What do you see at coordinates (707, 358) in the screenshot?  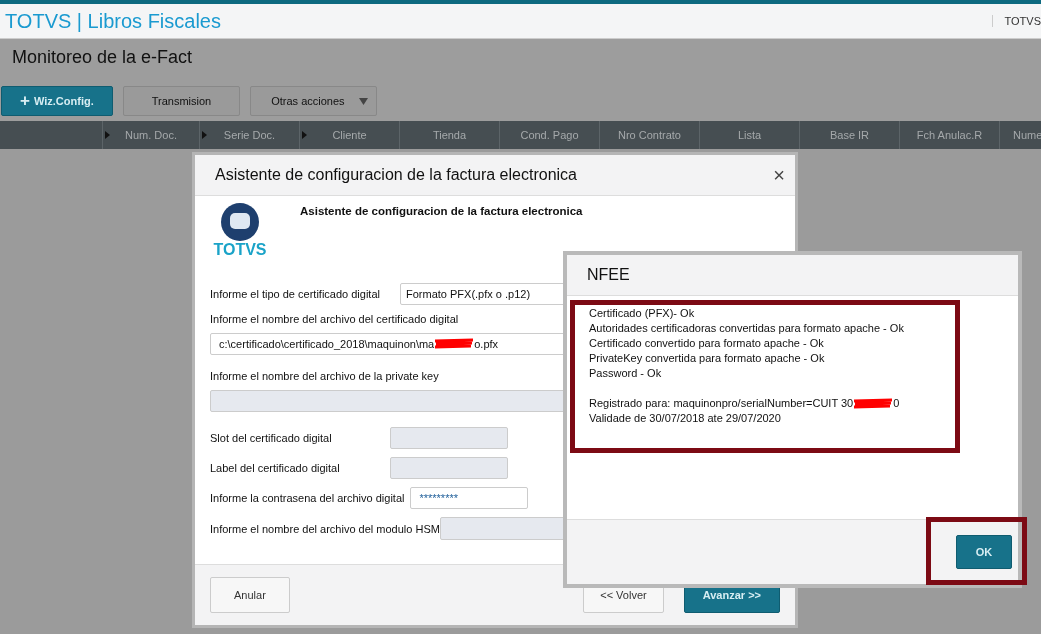 I see `message-text: PrivateKey convertida para formato apache - Ok` at bounding box center [707, 358].